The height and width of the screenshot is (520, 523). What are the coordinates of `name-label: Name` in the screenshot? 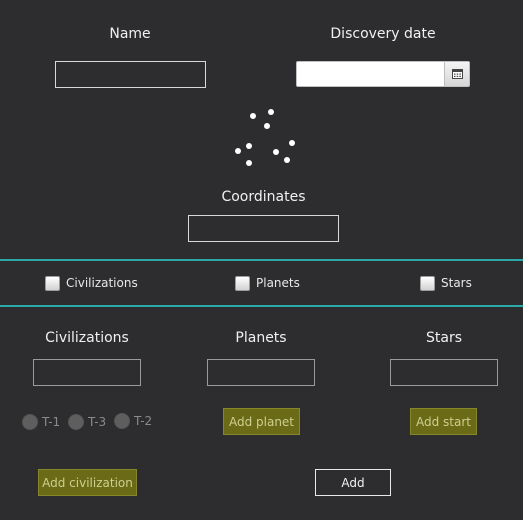 It's located at (130, 34).